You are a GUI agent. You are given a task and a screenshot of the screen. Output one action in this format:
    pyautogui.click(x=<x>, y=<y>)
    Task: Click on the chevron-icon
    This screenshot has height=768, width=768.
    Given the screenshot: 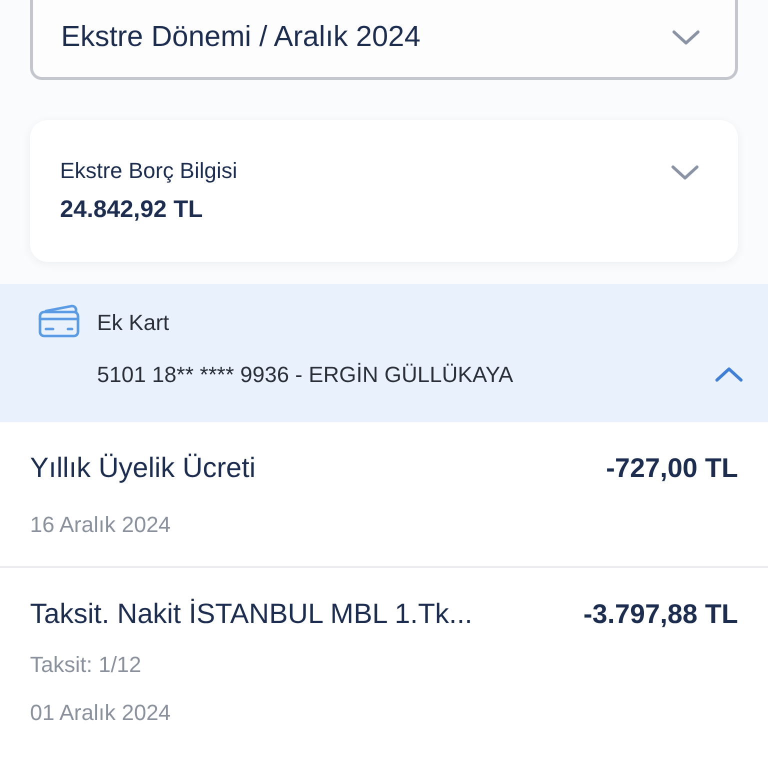 What is the action you would take?
    pyautogui.click(x=685, y=173)
    